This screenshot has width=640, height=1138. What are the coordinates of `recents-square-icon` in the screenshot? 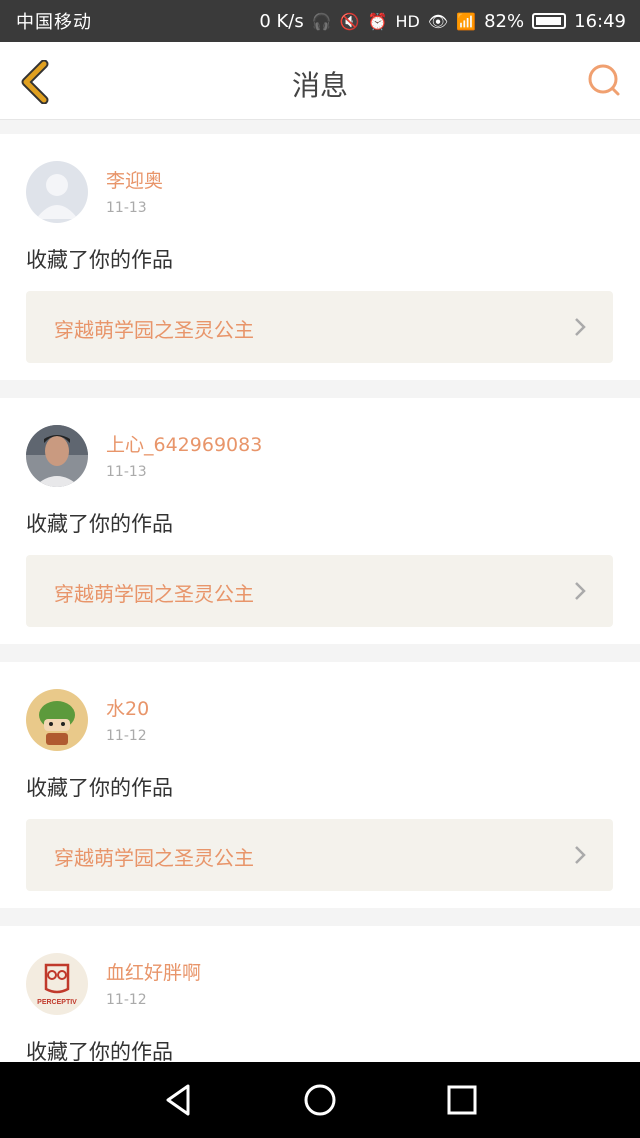 It's located at (462, 1100).